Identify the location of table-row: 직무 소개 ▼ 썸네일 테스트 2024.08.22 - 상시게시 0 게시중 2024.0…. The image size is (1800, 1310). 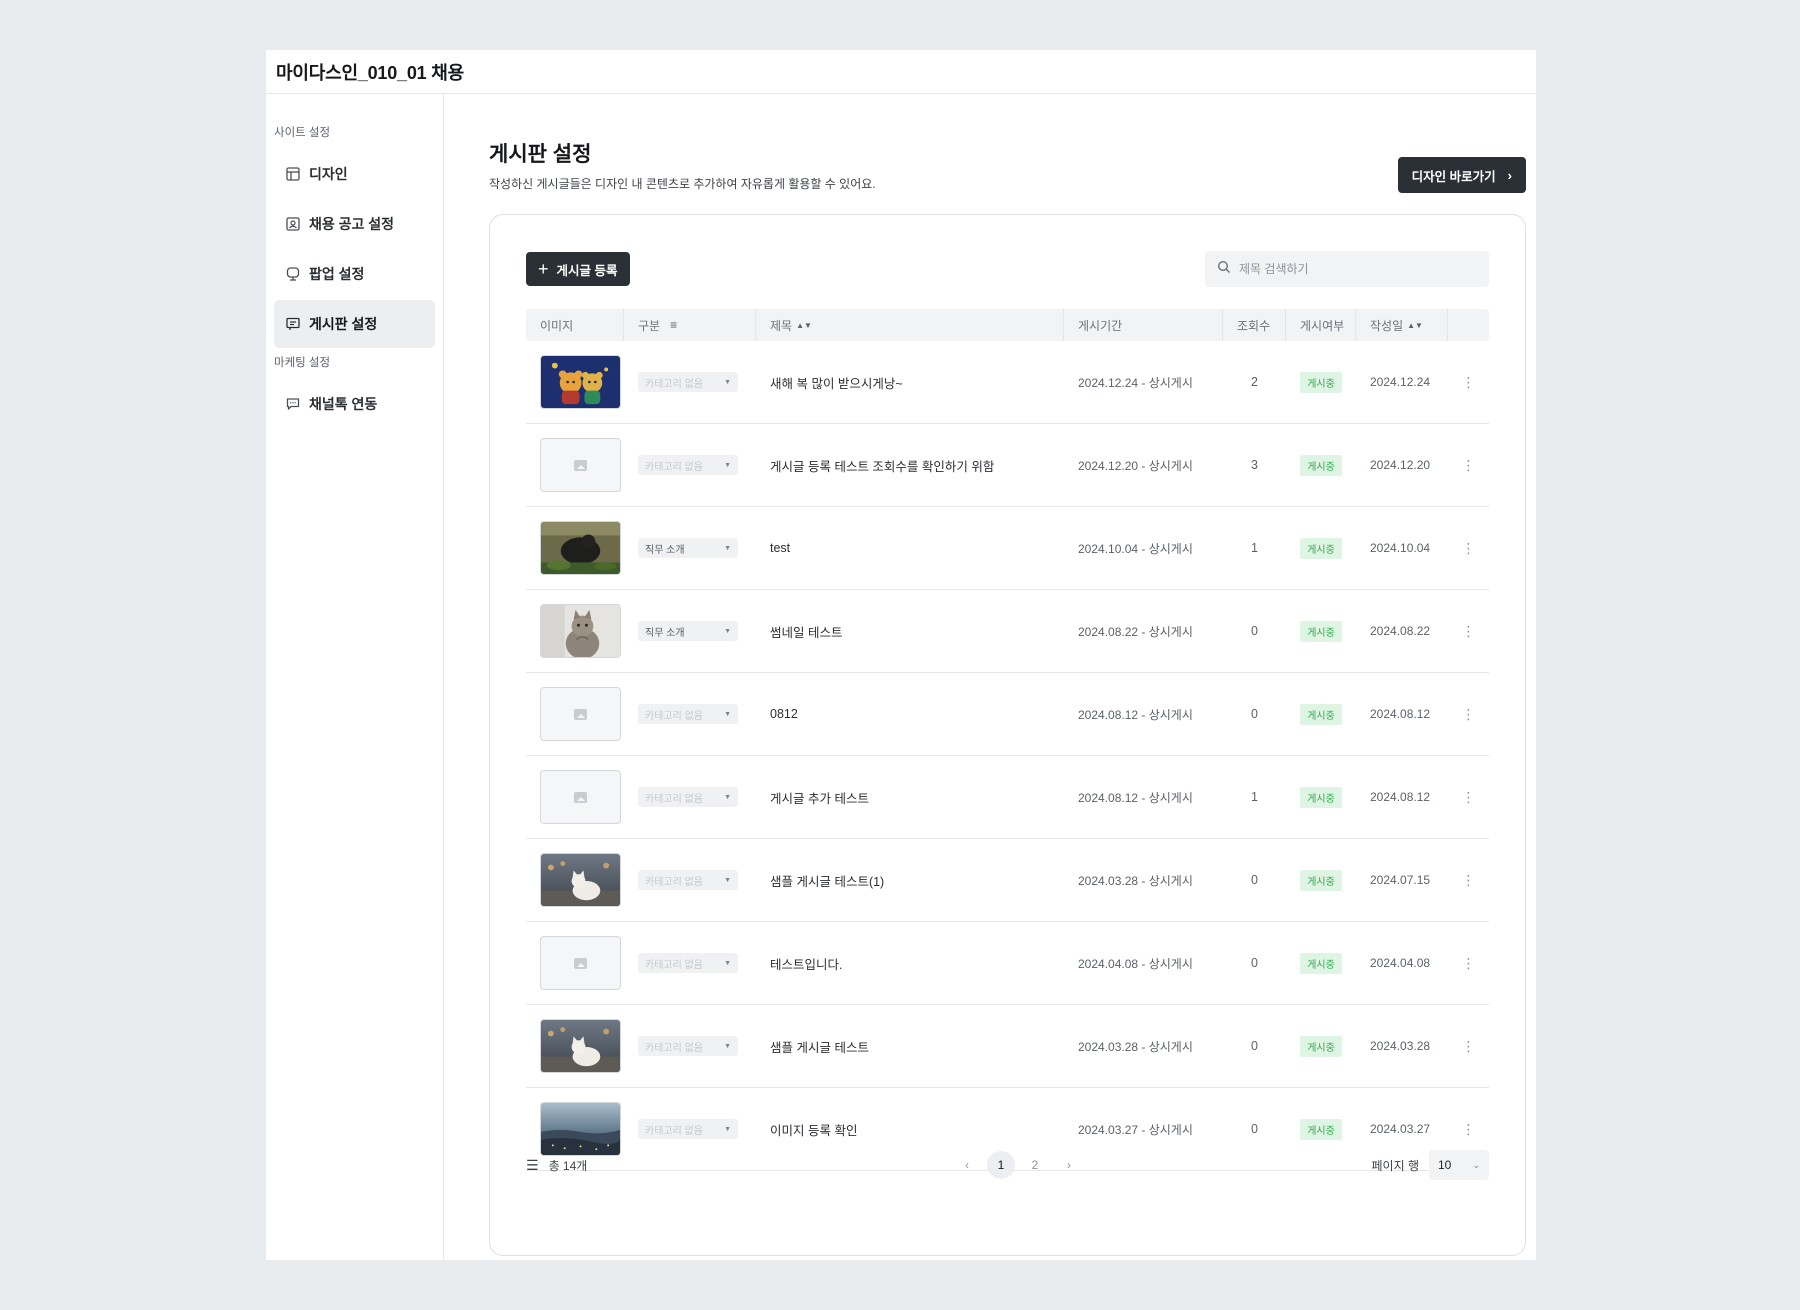
(1007, 631).